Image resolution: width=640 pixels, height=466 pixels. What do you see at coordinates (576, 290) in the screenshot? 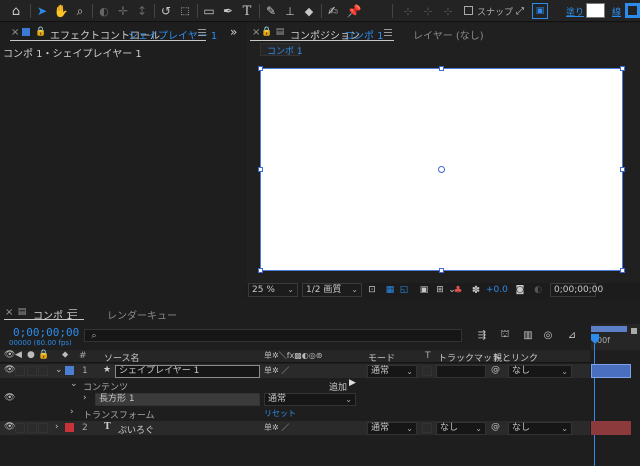
I see `current-time-display: 0;00;00;00` at bounding box center [576, 290].